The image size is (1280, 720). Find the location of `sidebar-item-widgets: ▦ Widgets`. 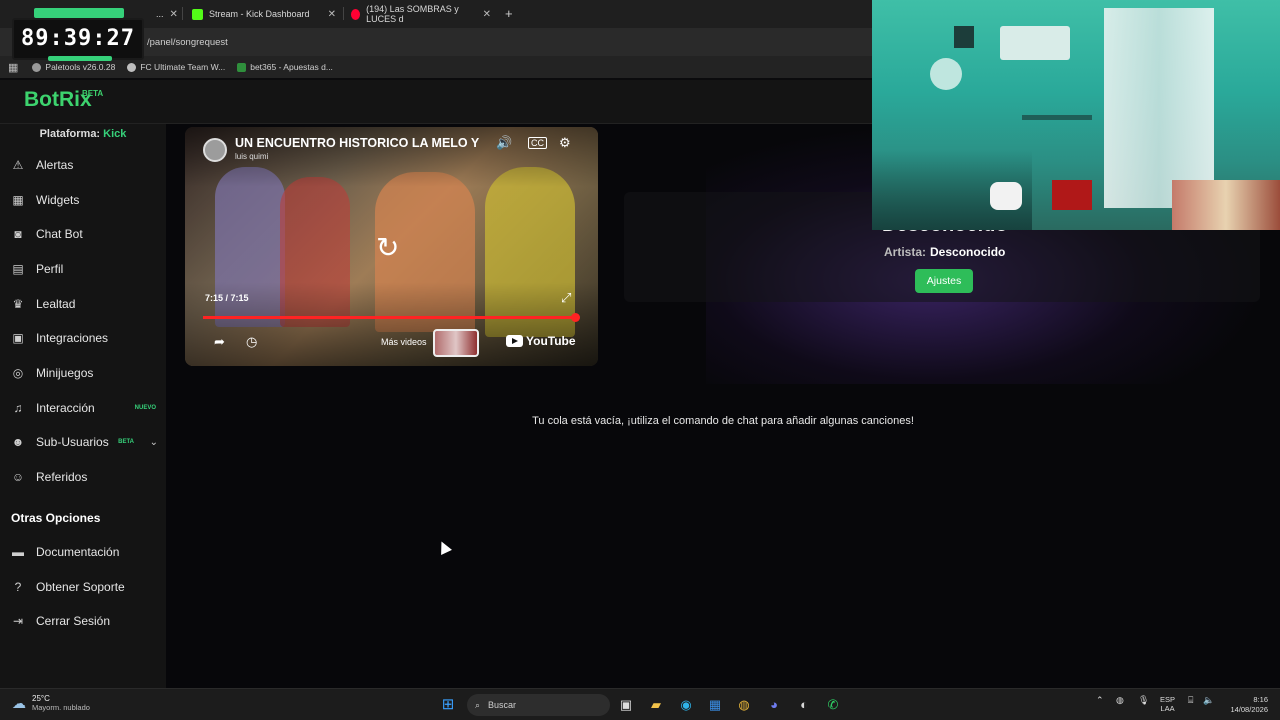

sidebar-item-widgets: ▦ Widgets is located at coordinates (83, 200).